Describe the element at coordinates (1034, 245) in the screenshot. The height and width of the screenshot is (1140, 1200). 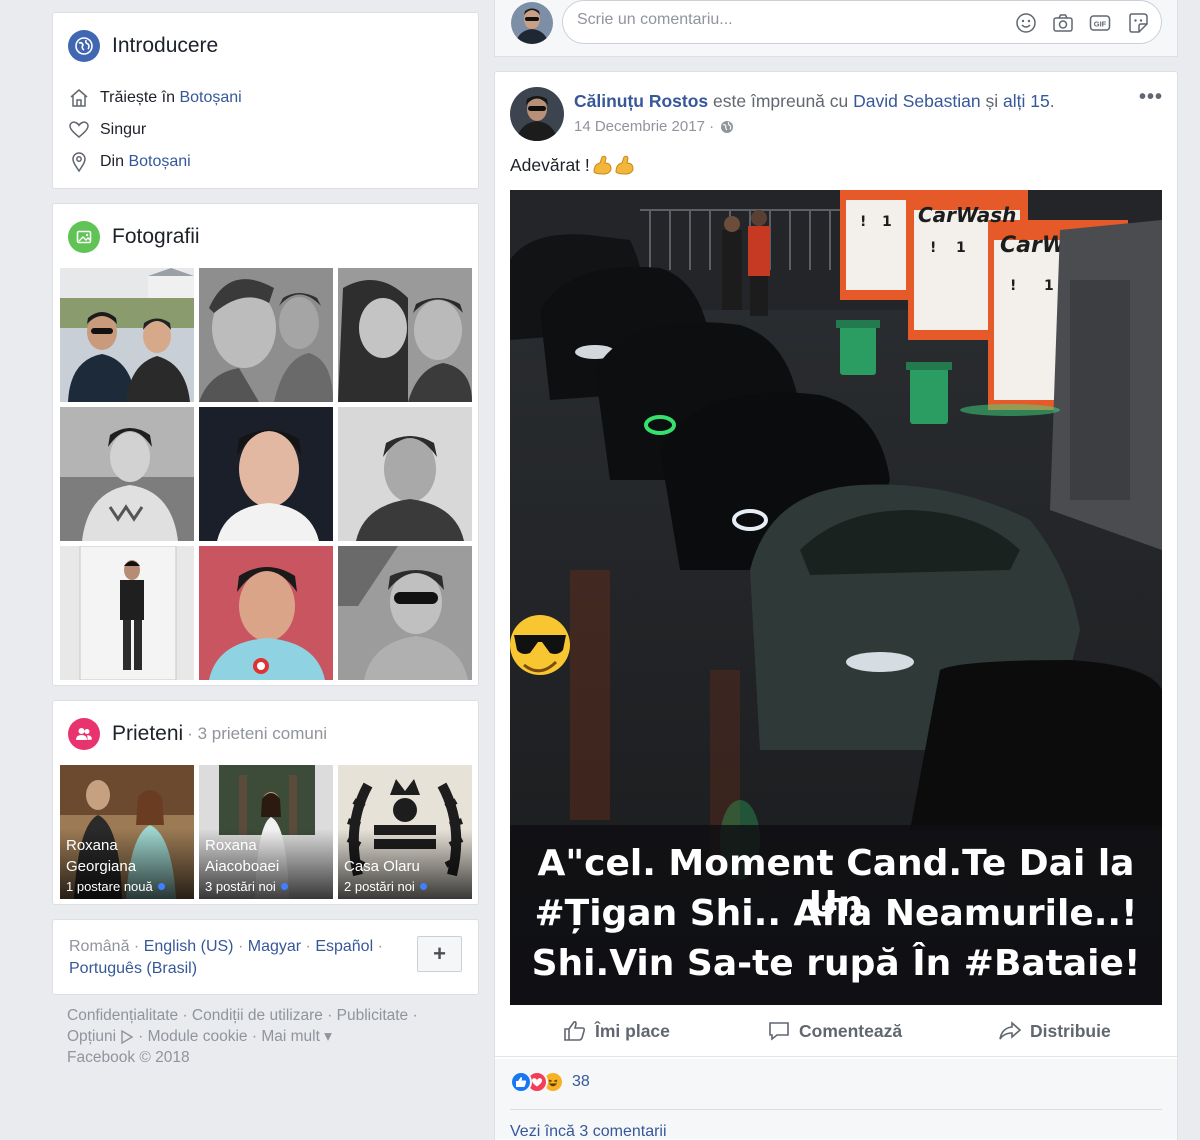
I see `carwash-sign-2: CarW` at that location.